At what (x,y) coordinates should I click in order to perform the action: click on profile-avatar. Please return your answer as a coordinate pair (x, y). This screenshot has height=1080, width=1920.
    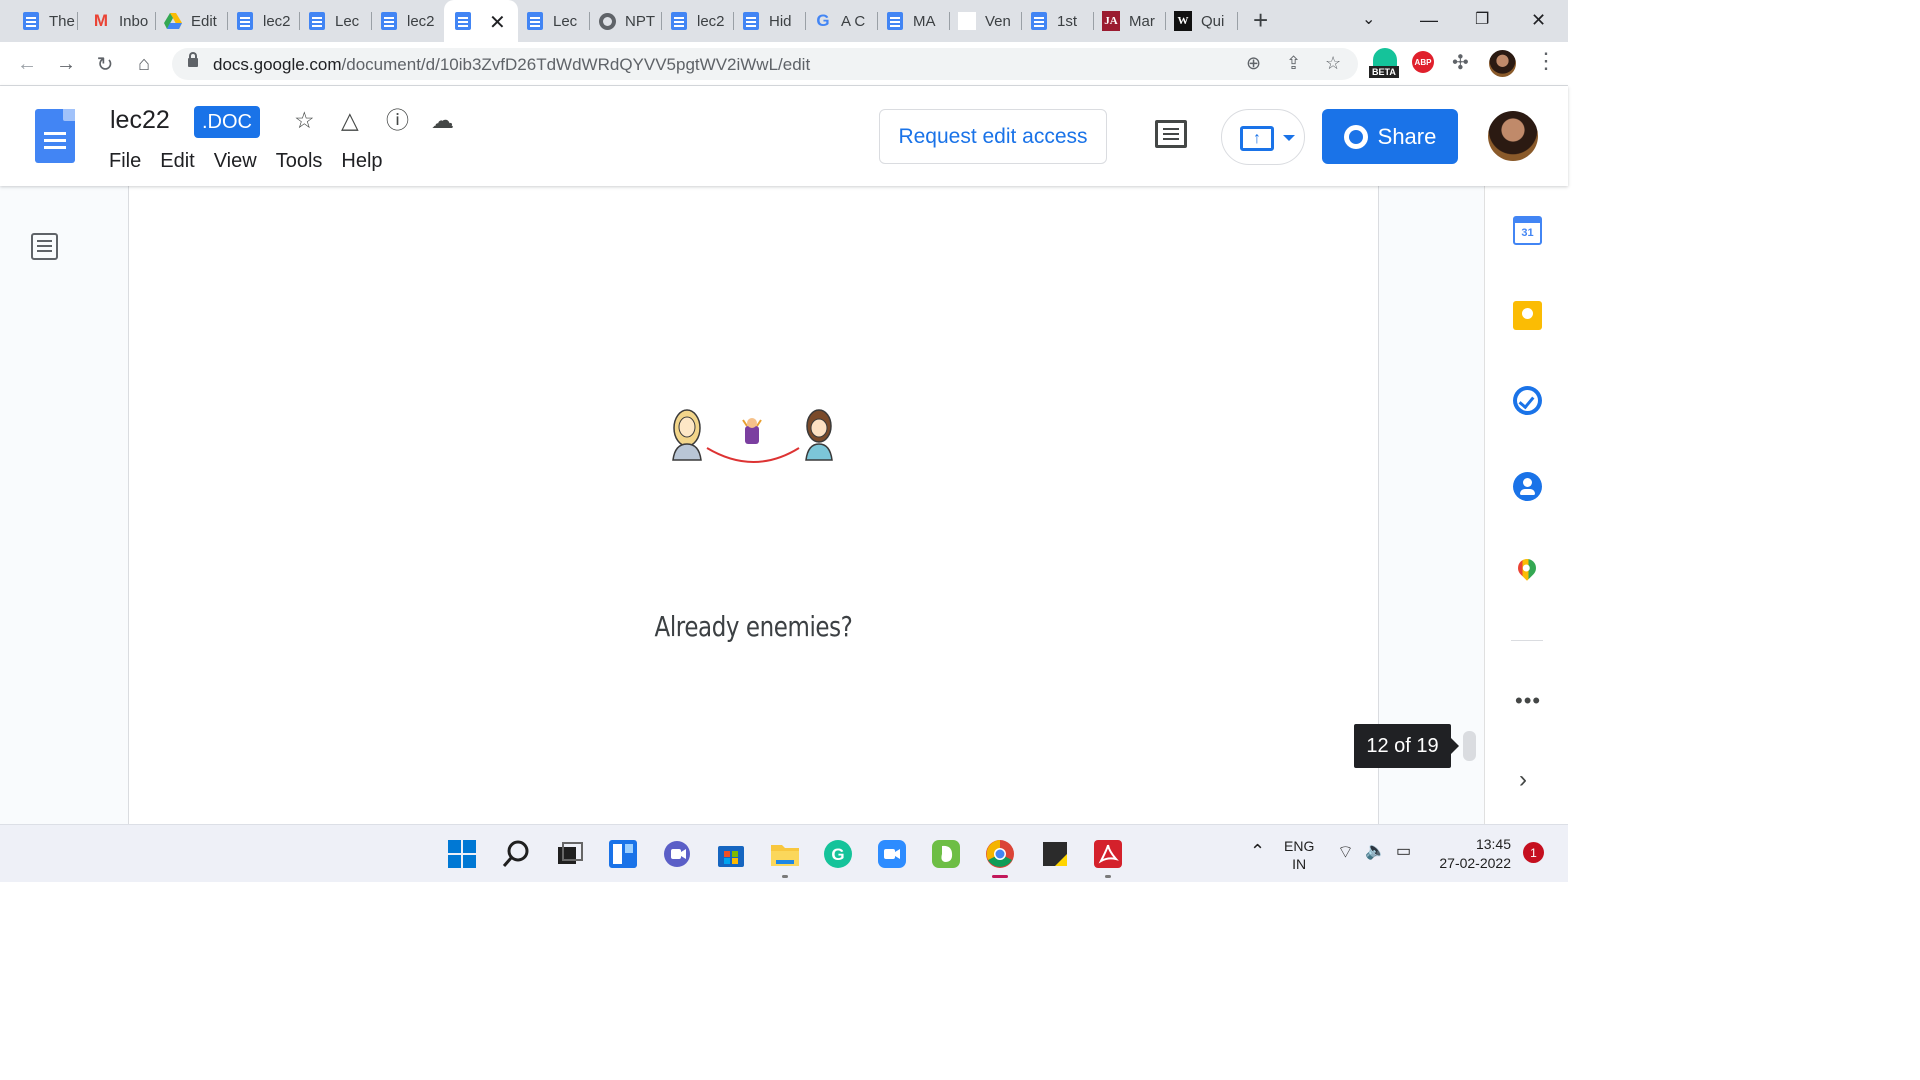
    Looking at the image, I should click on (1502, 63).